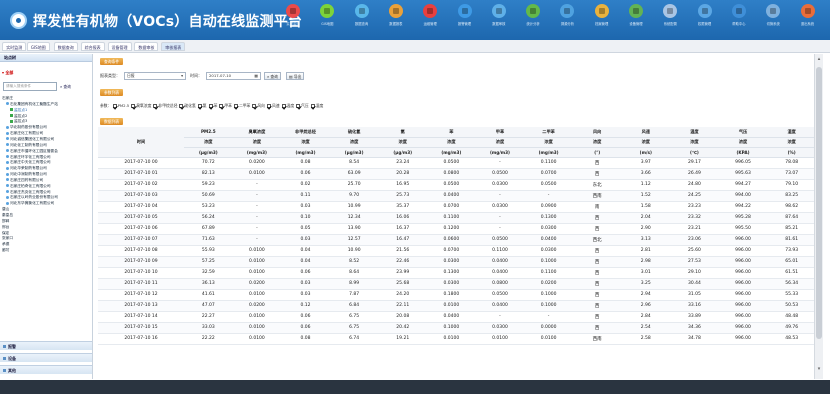 This screenshot has height=406, width=830. I want to click on checkbox-checked-icon, so click(235, 106).